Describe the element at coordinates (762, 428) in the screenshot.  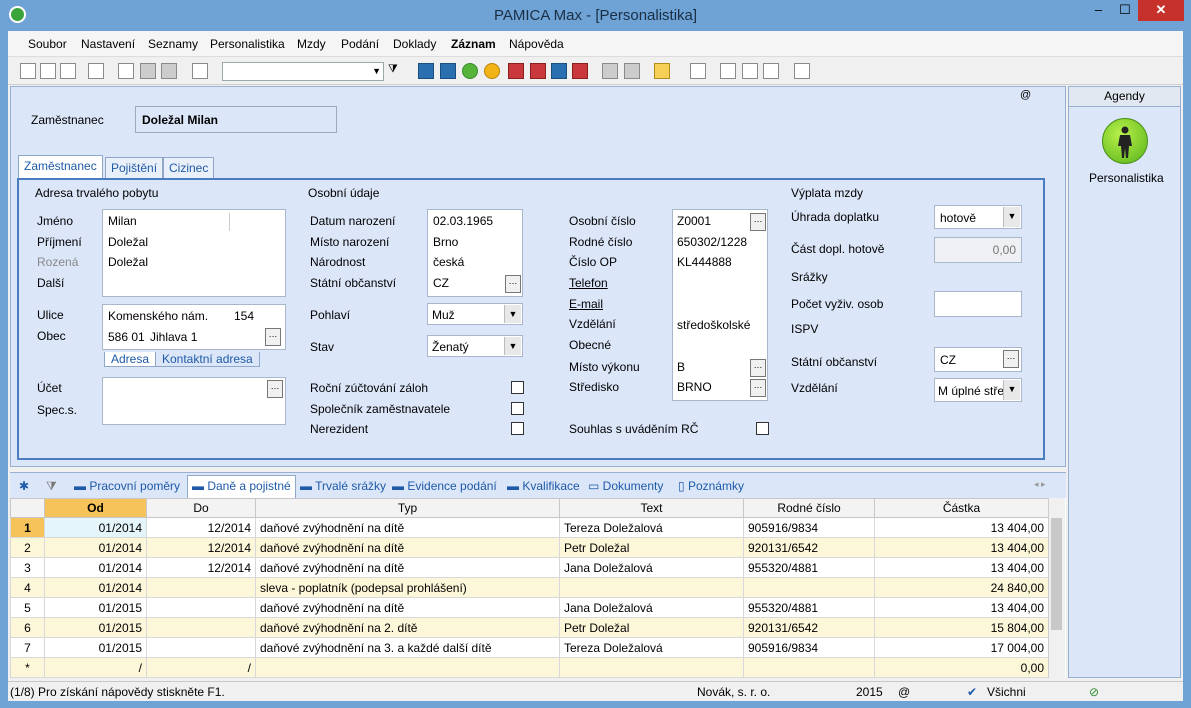
I see `souhlas-checkbox` at that location.